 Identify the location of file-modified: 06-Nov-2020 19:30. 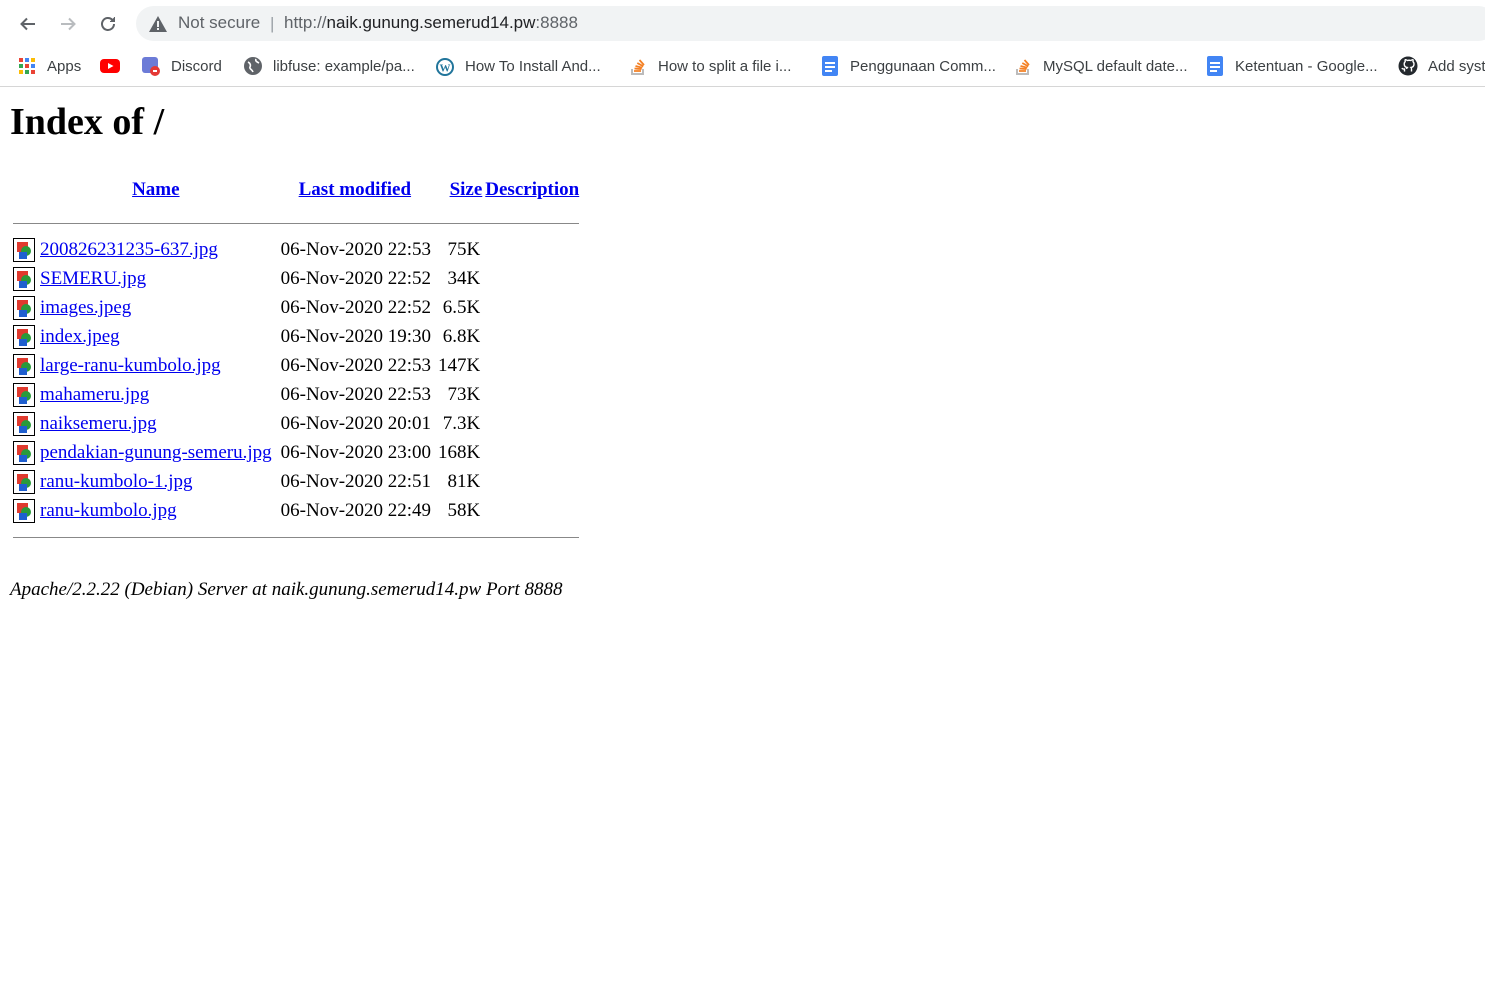
(356, 336).